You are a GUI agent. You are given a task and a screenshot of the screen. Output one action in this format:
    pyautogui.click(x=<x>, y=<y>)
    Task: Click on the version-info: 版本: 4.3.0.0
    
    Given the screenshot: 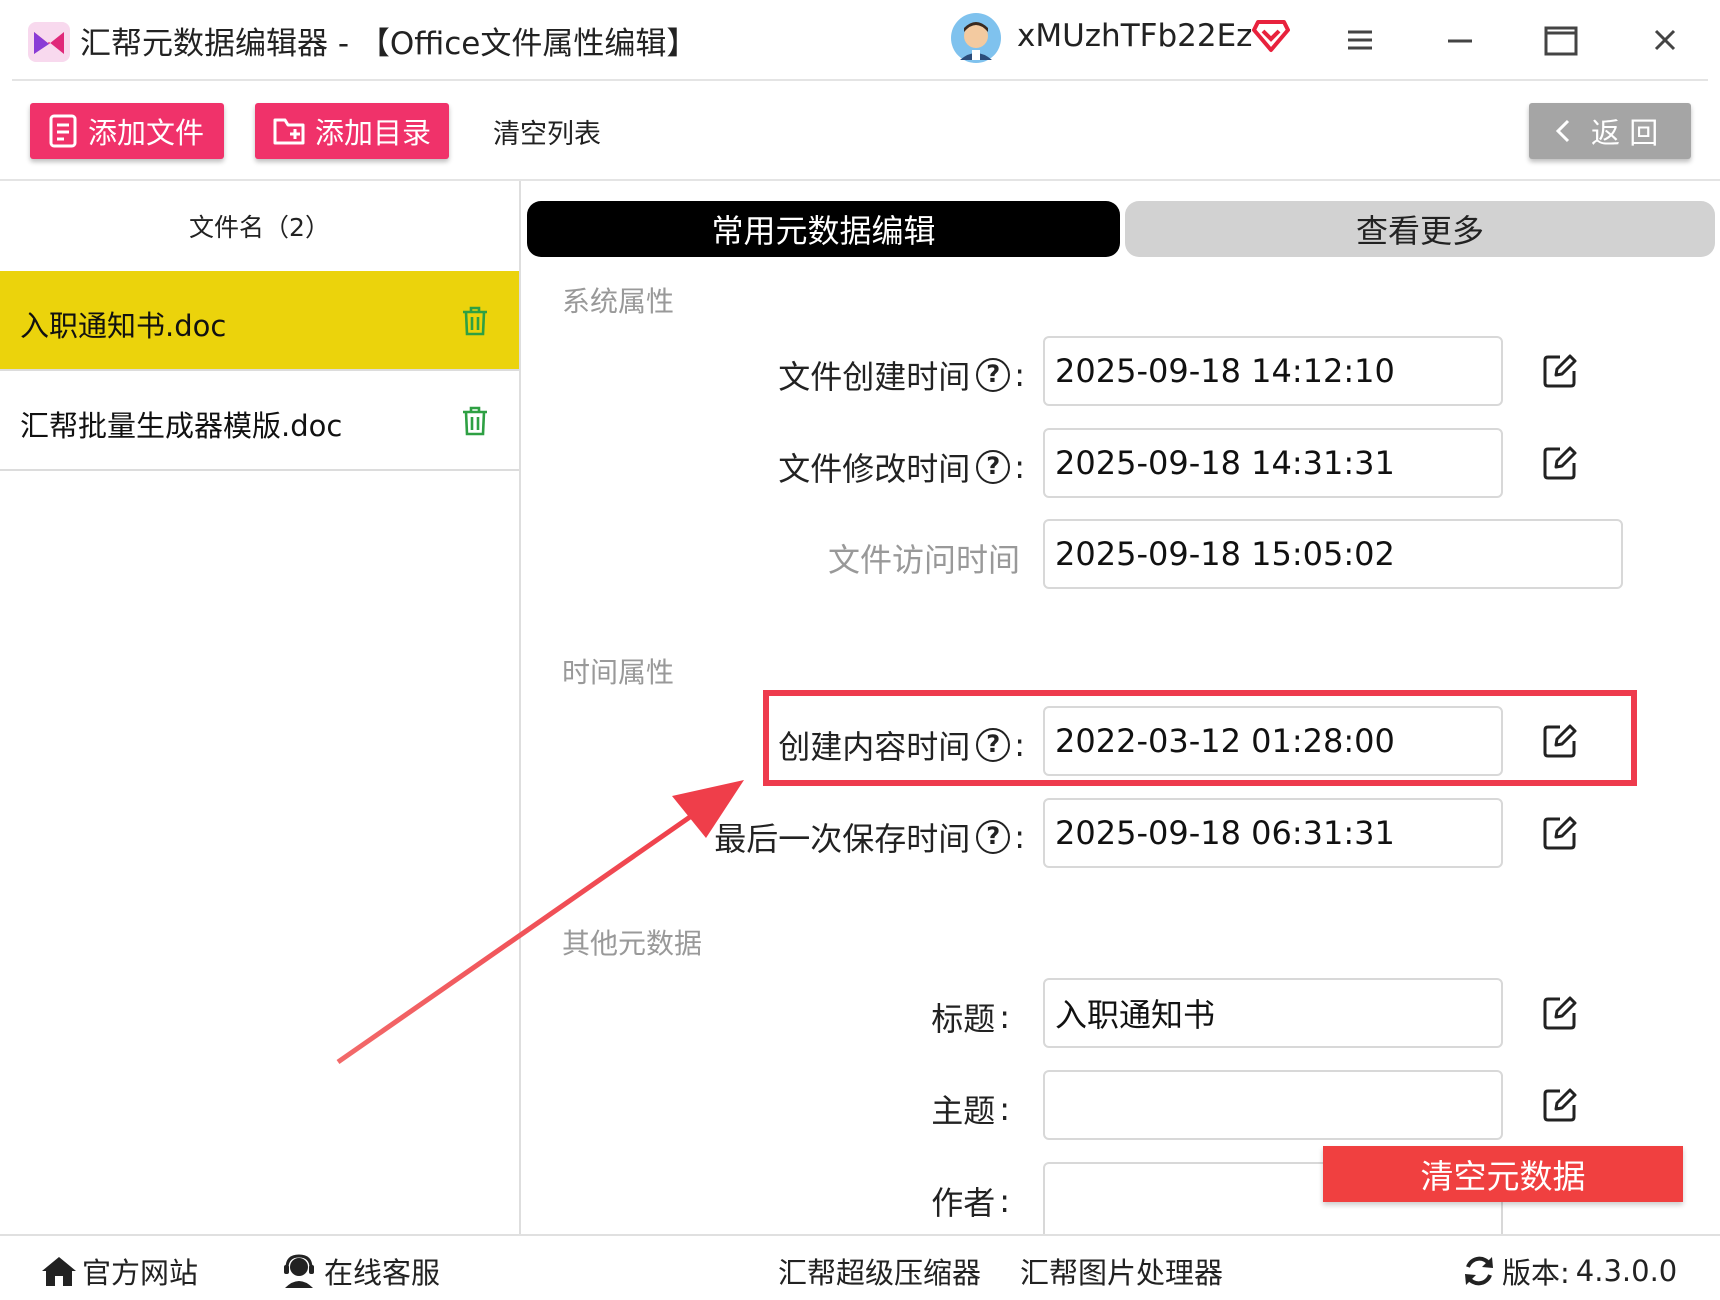 What is the action you would take?
    pyautogui.click(x=1569, y=1271)
    